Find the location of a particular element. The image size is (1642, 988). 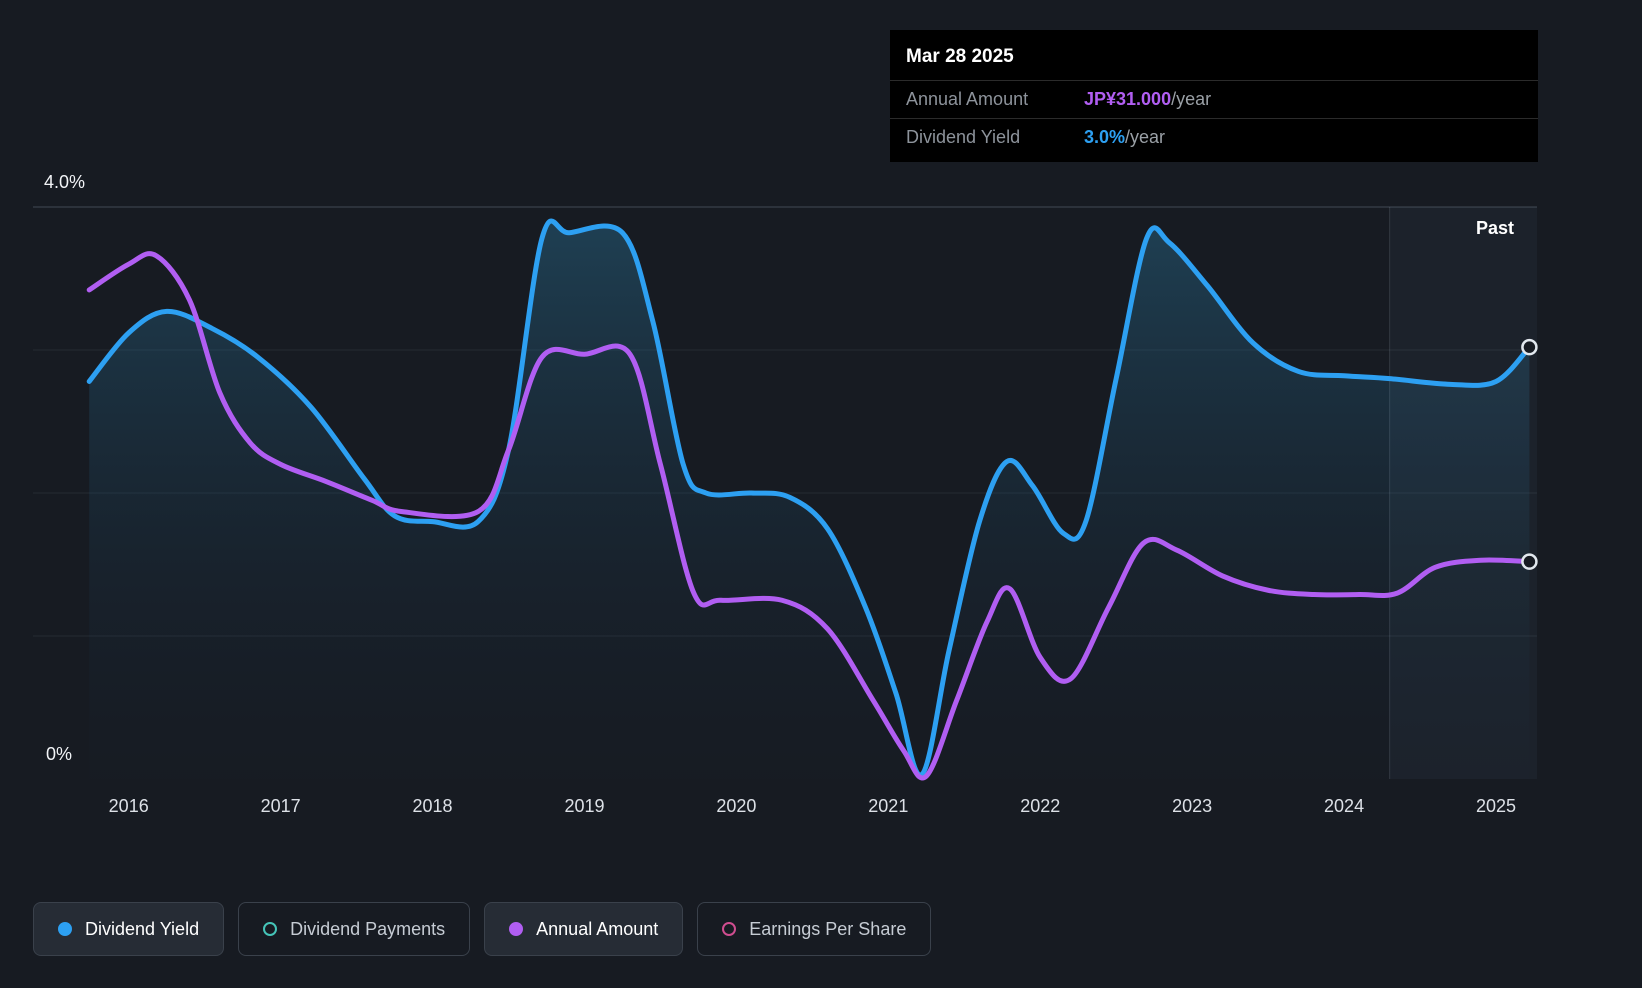

legend-label: Dividend Payments is located at coordinates (368, 928).